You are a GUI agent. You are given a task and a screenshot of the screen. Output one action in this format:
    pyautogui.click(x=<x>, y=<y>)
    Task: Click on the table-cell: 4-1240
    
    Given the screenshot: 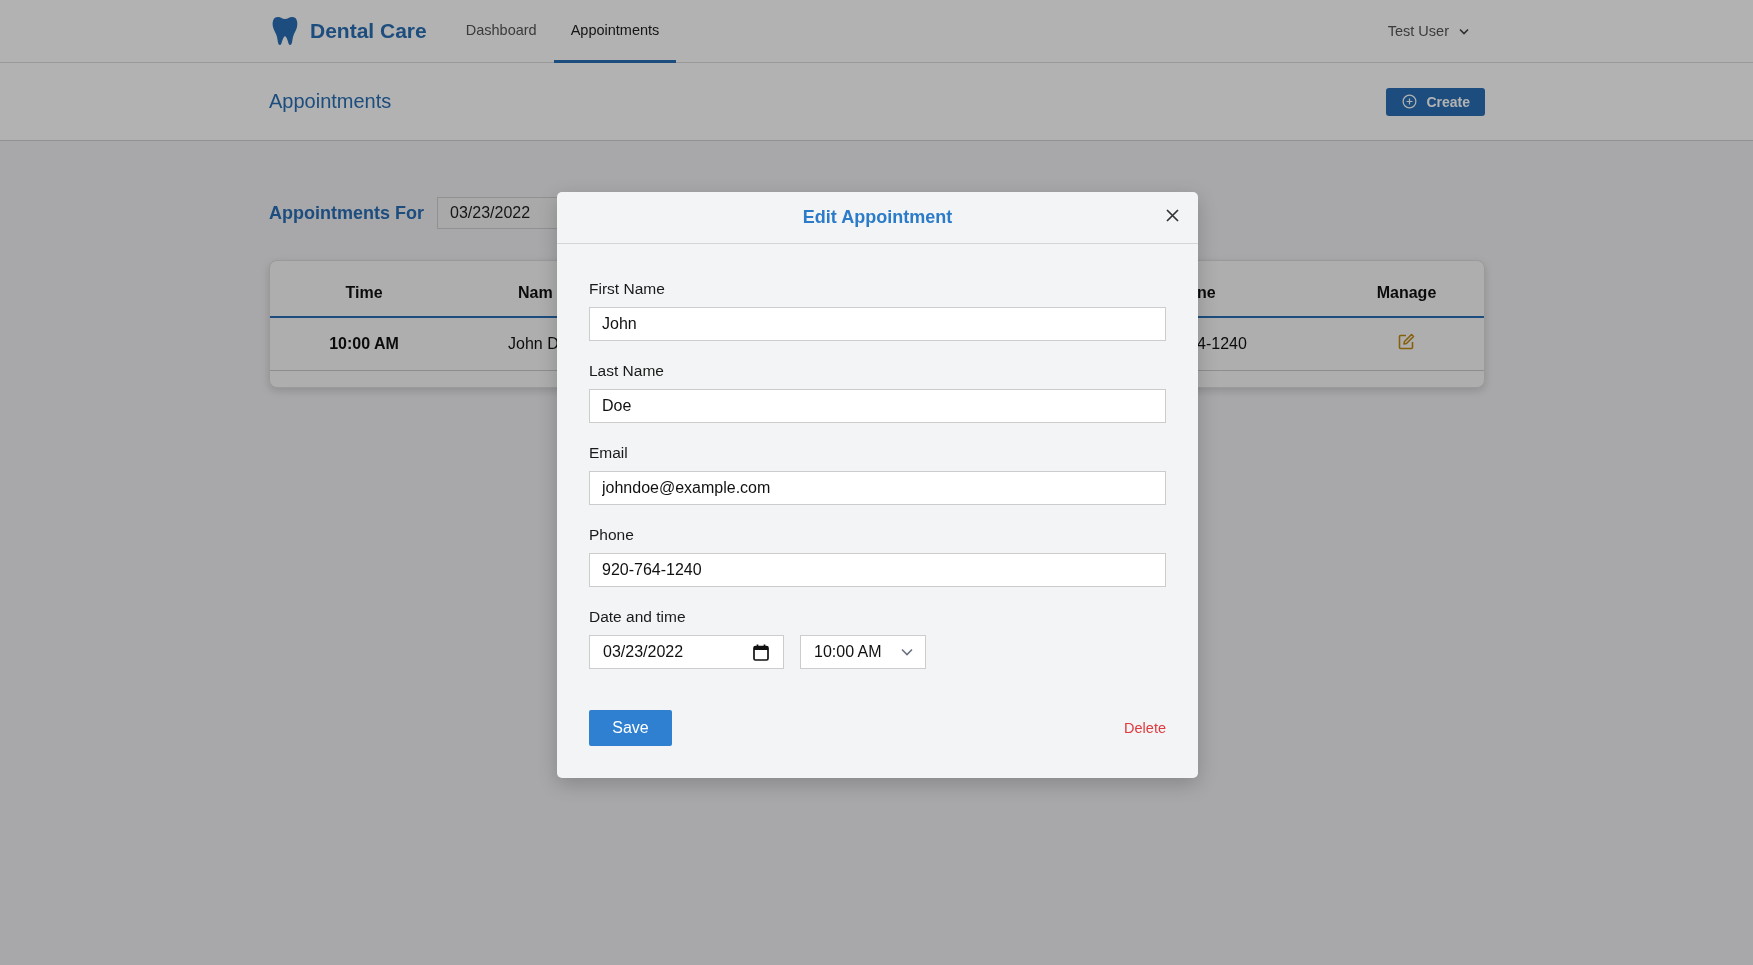 What is the action you would take?
    pyautogui.click(x=1222, y=344)
    